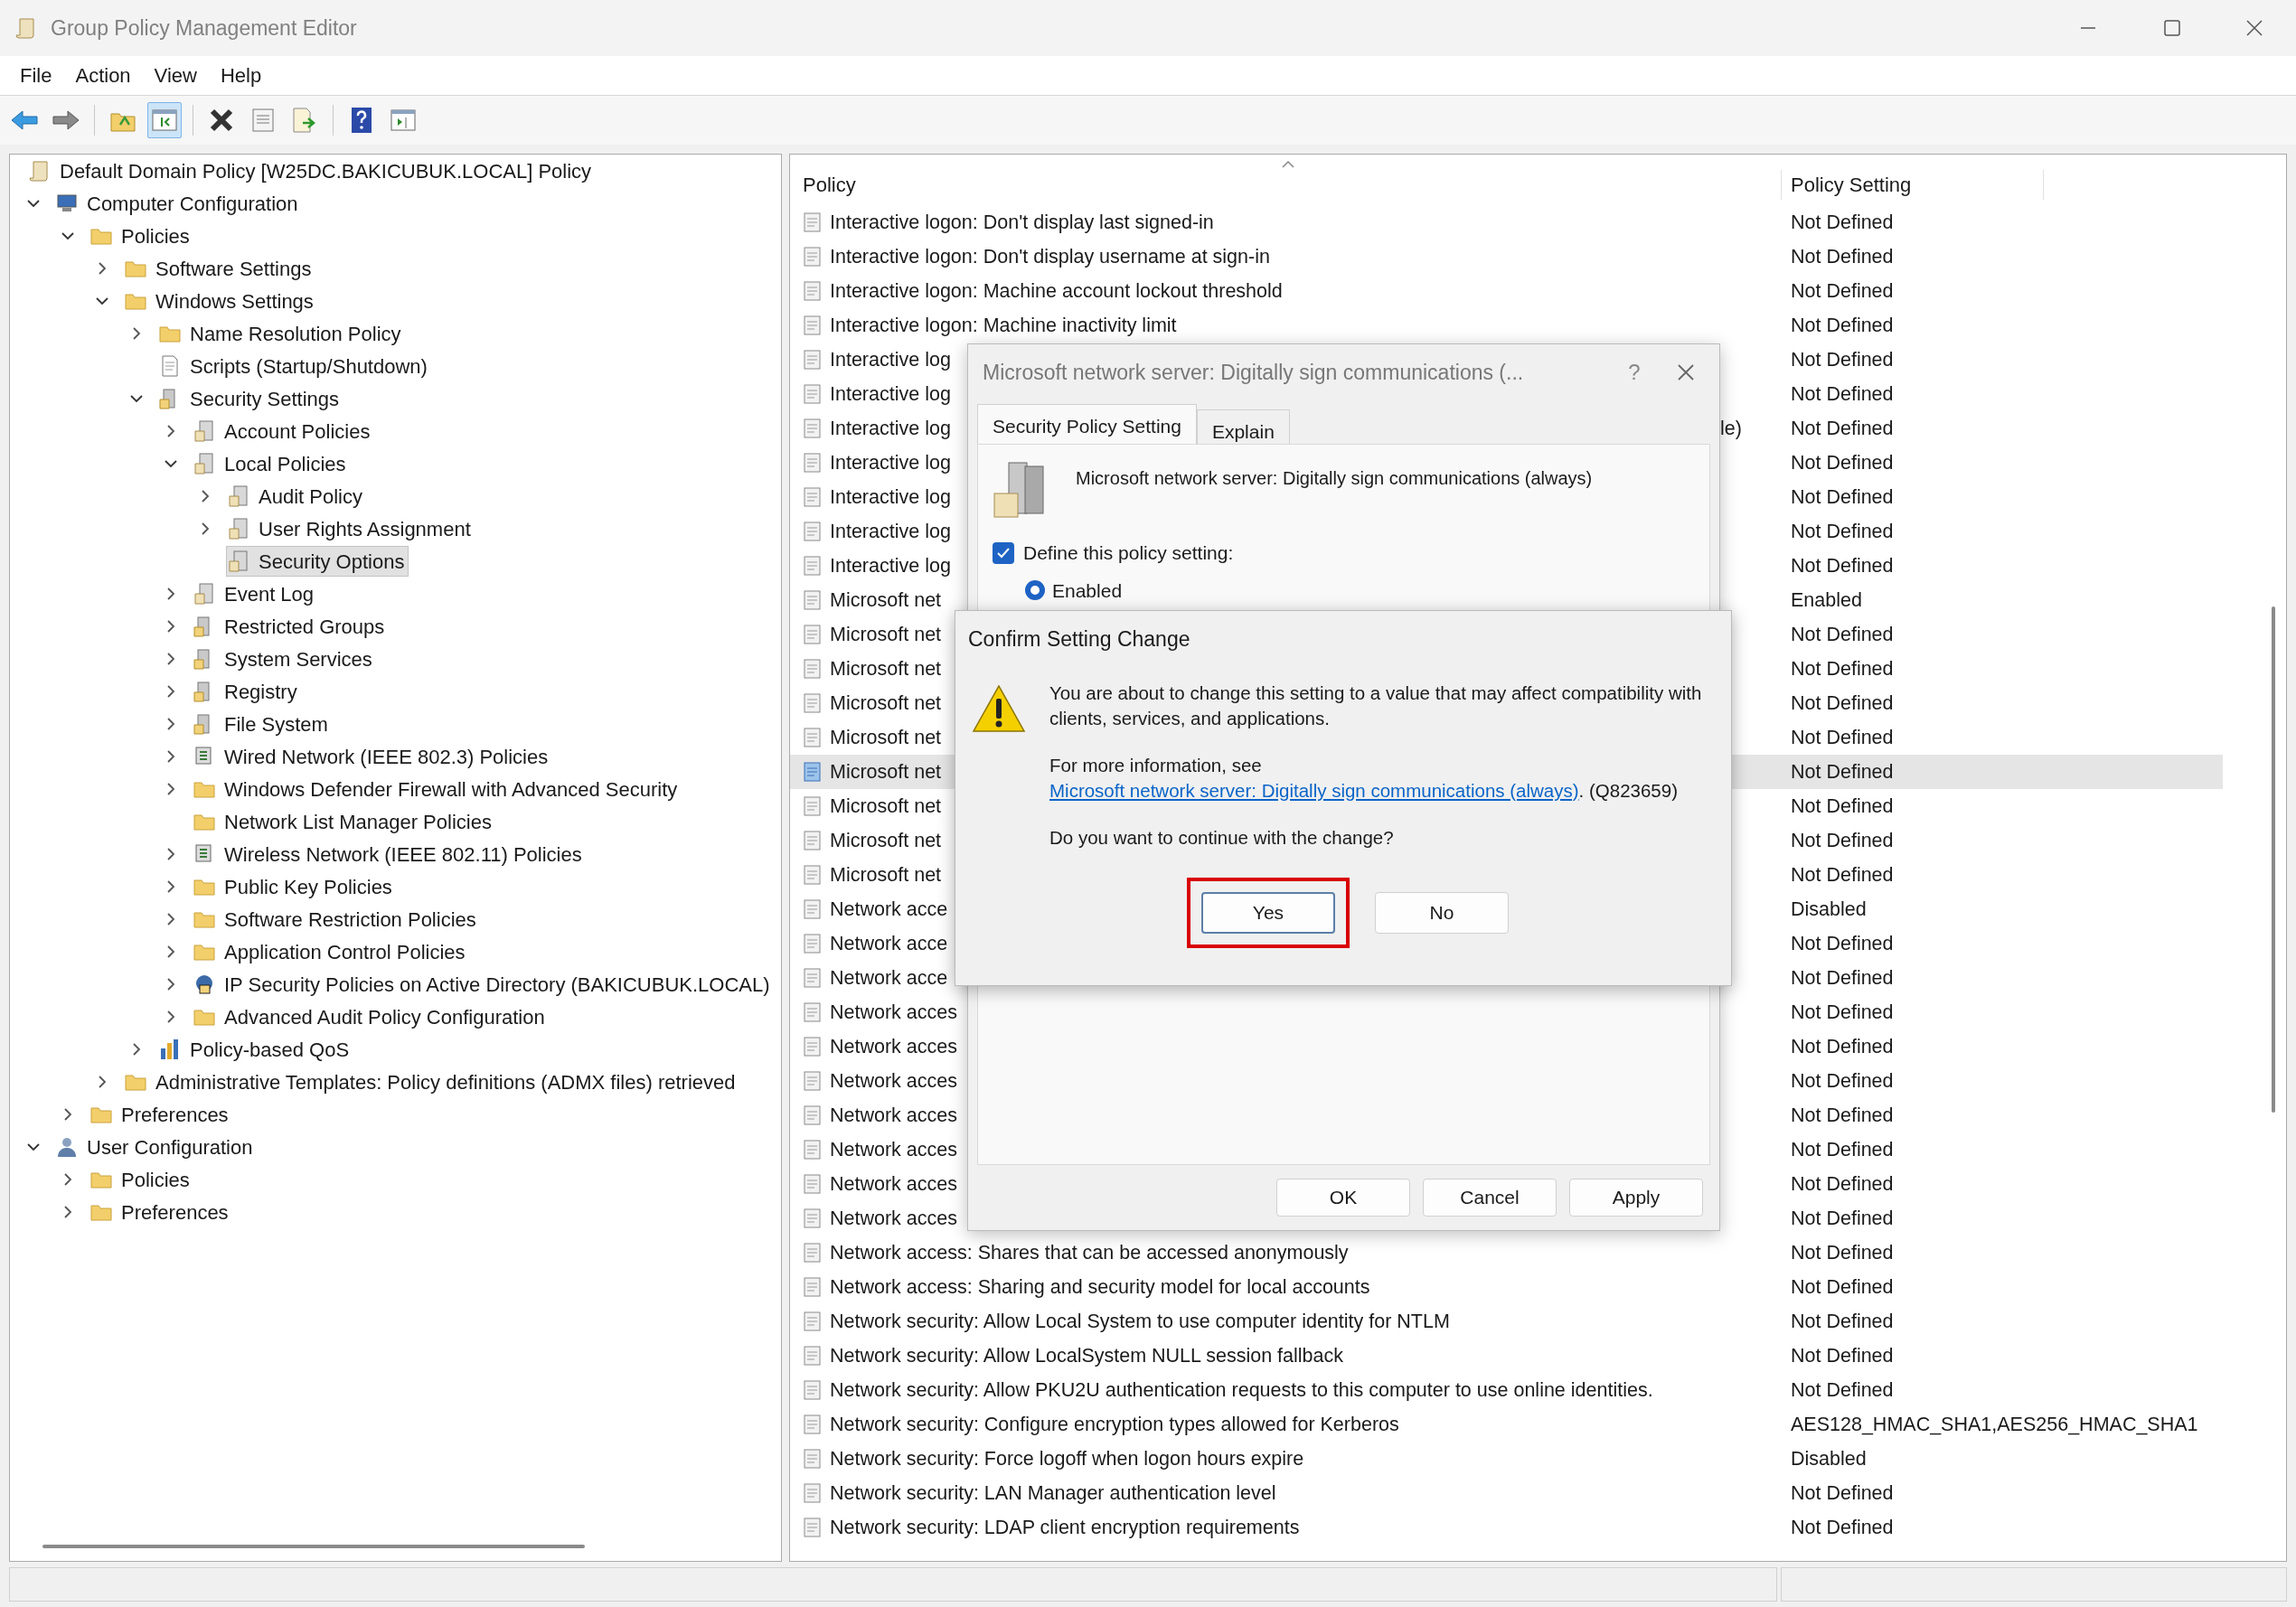 This screenshot has width=2296, height=1607. I want to click on info-text: For more information, see Microsoft network server: Digitally sign communications (always). (Q823659), so click(1364, 778).